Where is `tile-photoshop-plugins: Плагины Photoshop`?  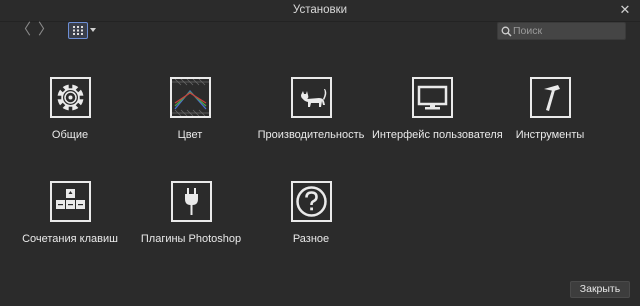 tile-photoshop-plugins: Плагины Photoshop is located at coordinates (191, 213).